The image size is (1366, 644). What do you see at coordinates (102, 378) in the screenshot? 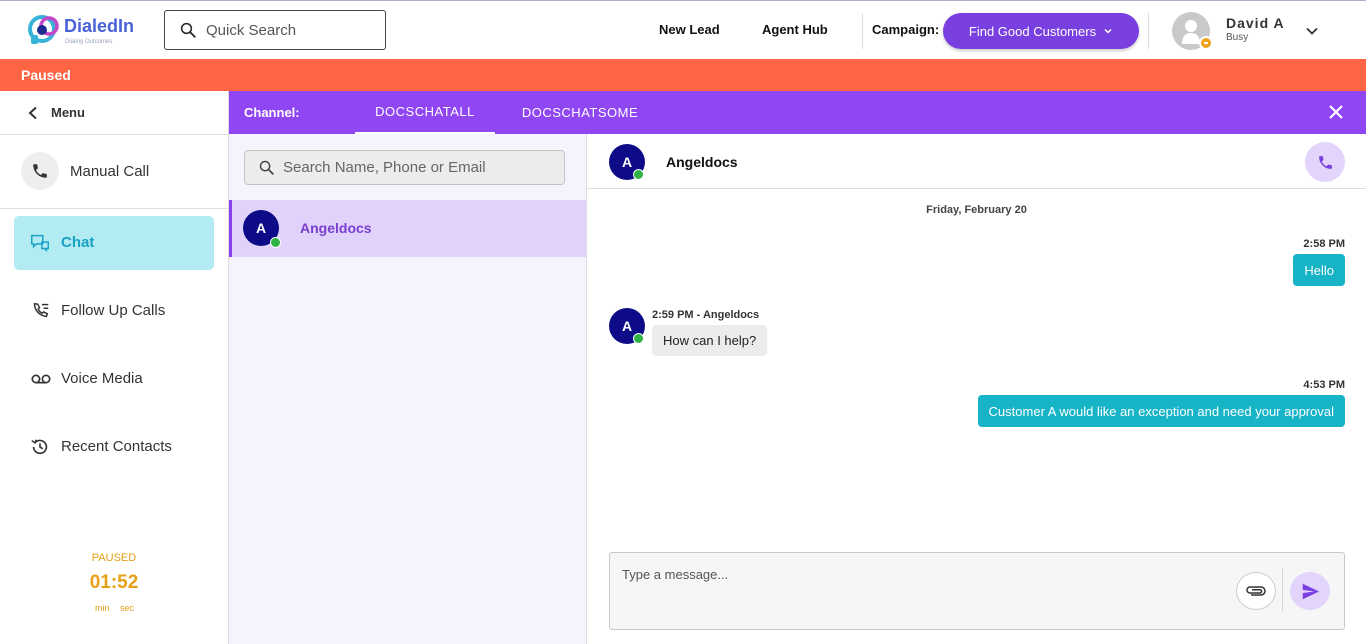
I see `sidebar-item-label: Voice Media` at bounding box center [102, 378].